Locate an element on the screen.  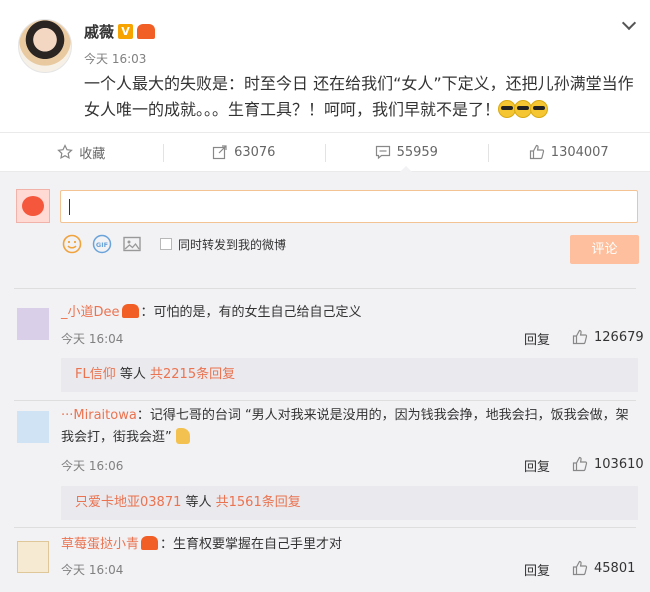
comment-button: 55959 is located at coordinates (406, 152).